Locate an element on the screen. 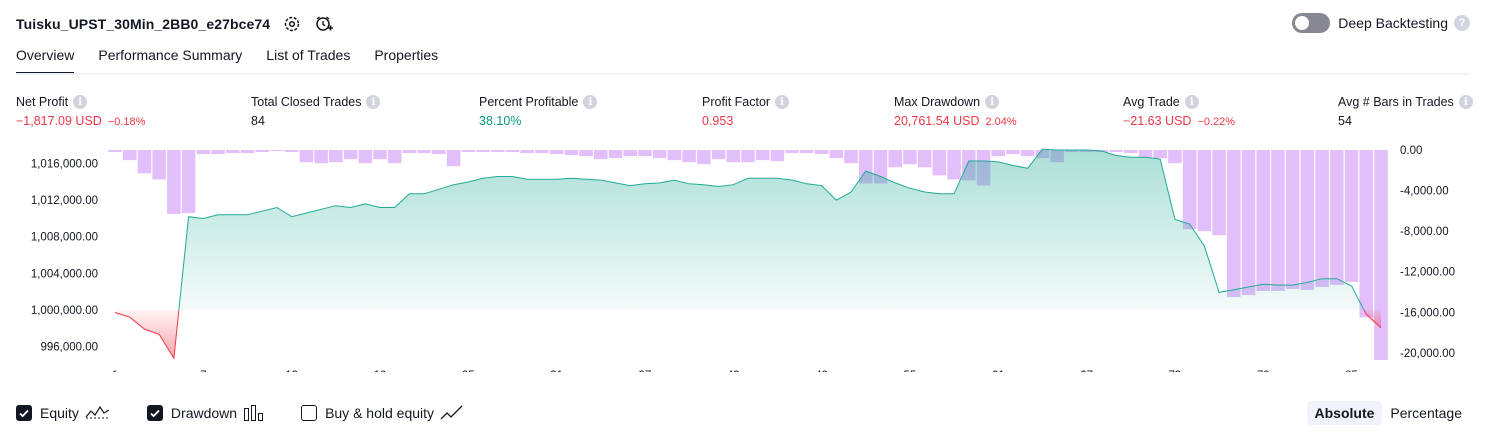 The height and width of the screenshot is (438, 1486). legend-drawdown-label: Drawdown is located at coordinates (204, 413).